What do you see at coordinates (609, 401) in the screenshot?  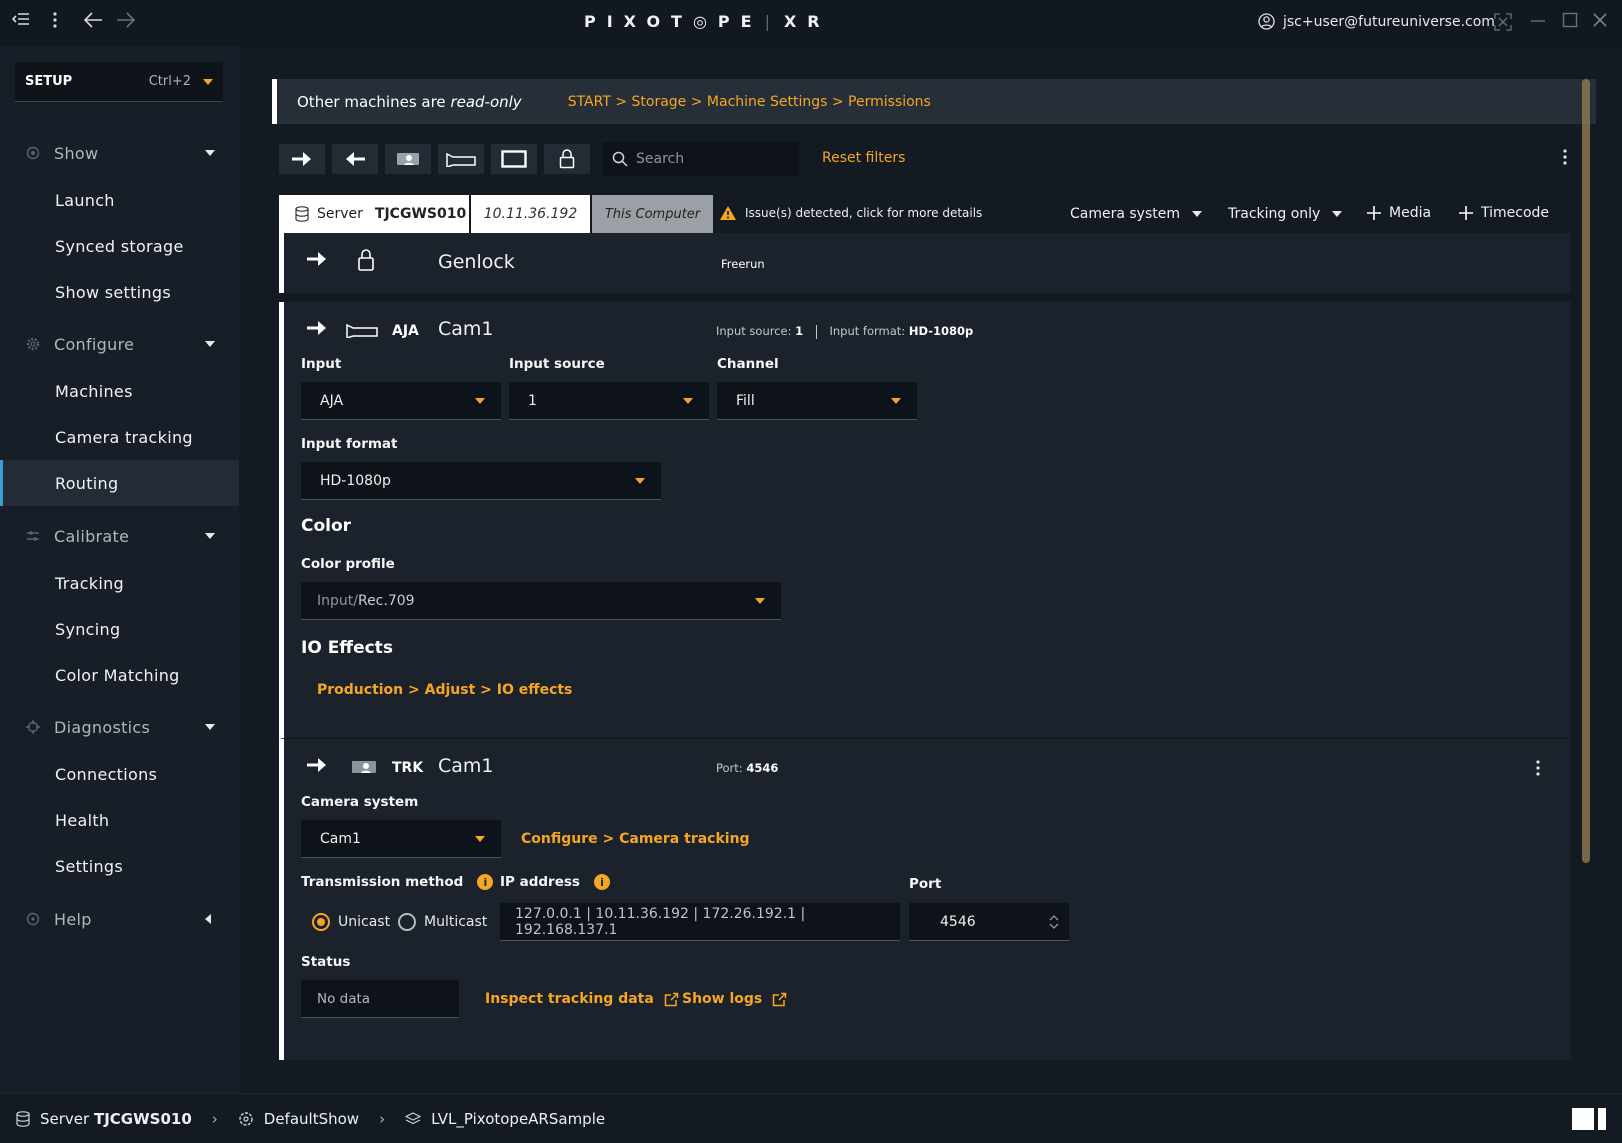 I see `input-source-select: 1` at bounding box center [609, 401].